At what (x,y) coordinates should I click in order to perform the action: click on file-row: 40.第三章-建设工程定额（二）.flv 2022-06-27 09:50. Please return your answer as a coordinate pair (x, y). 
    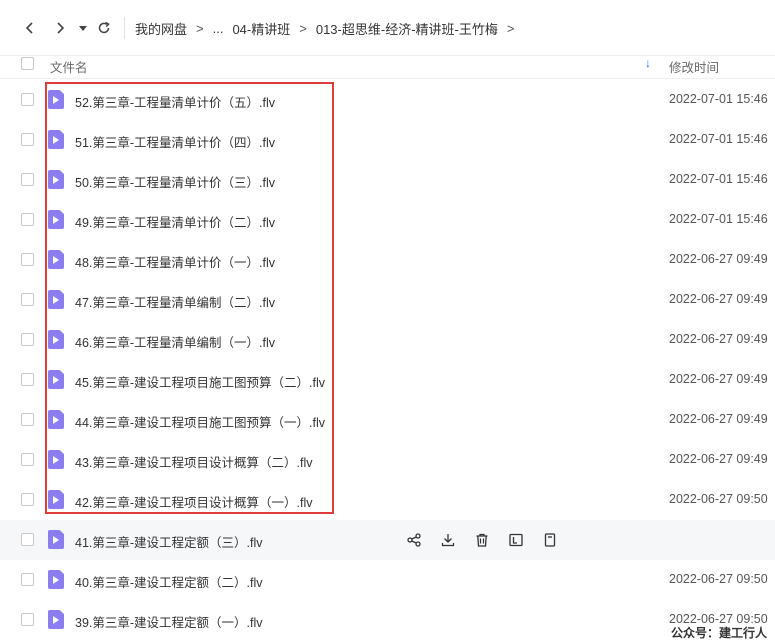
    Looking at the image, I should click on (387, 580).